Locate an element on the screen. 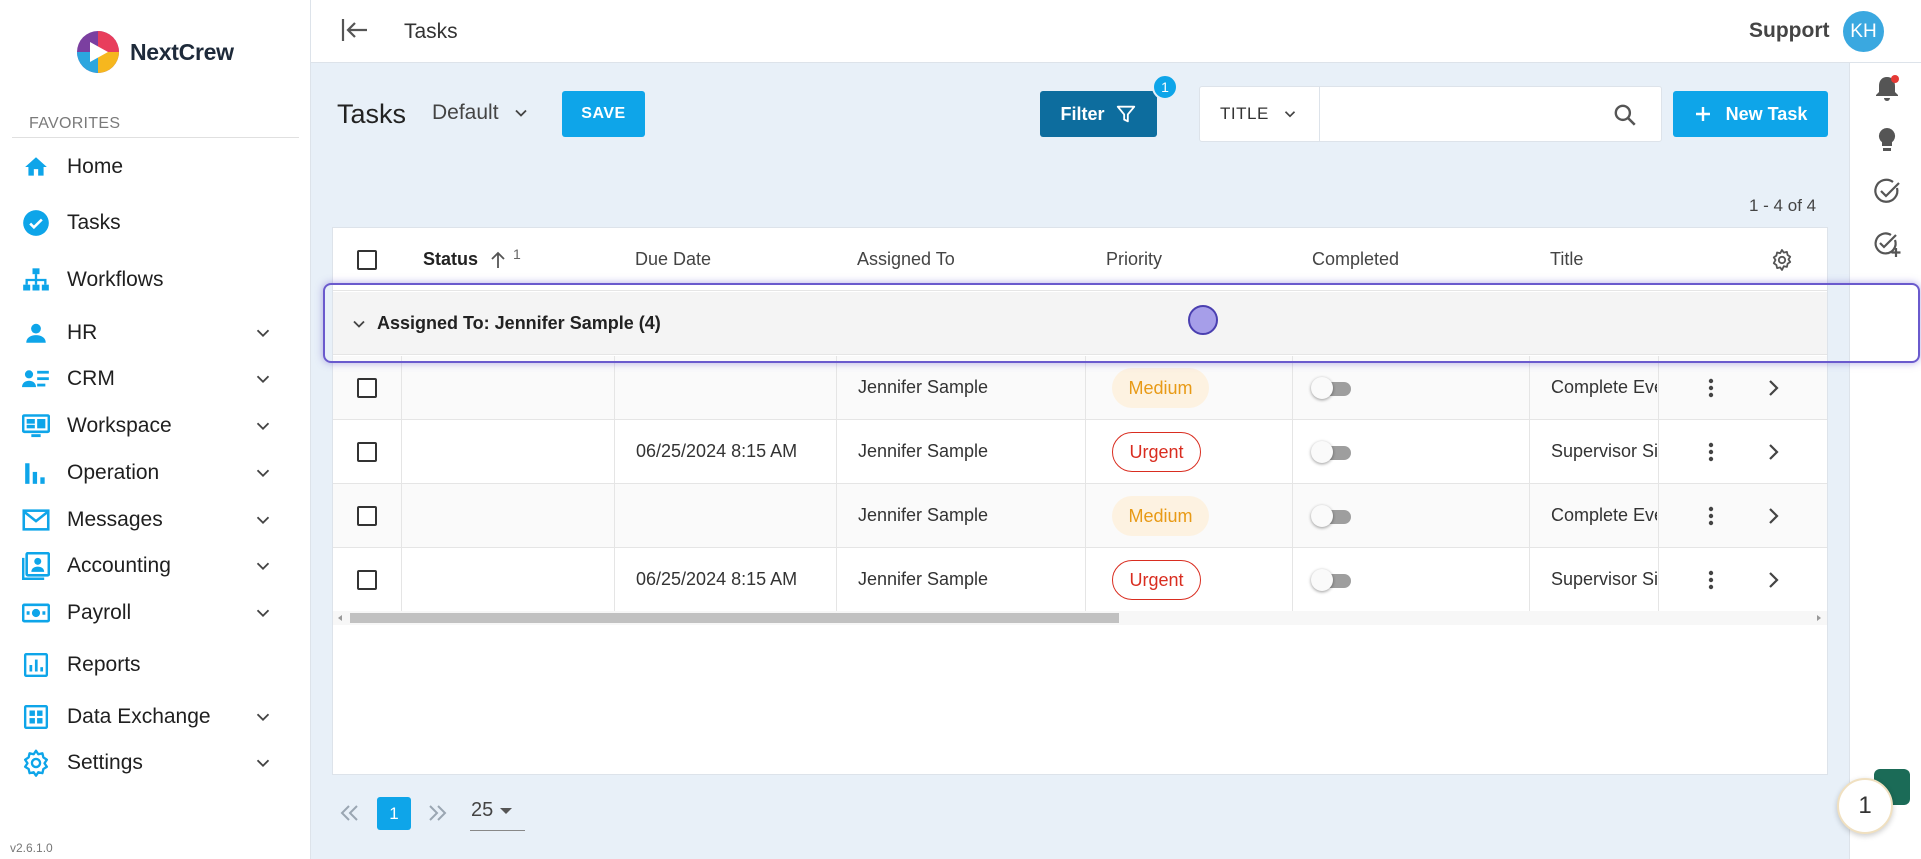 This screenshot has height=859, width=1921. new-task-button: New Task is located at coordinates (1750, 114).